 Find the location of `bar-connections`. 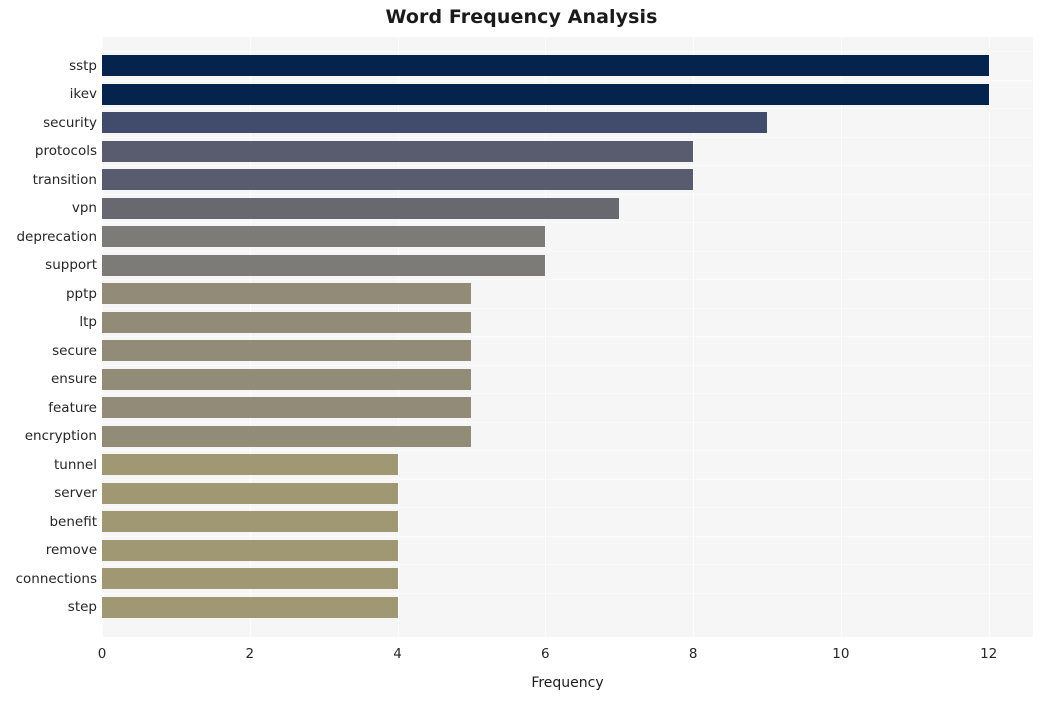

bar-connections is located at coordinates (250, 579).